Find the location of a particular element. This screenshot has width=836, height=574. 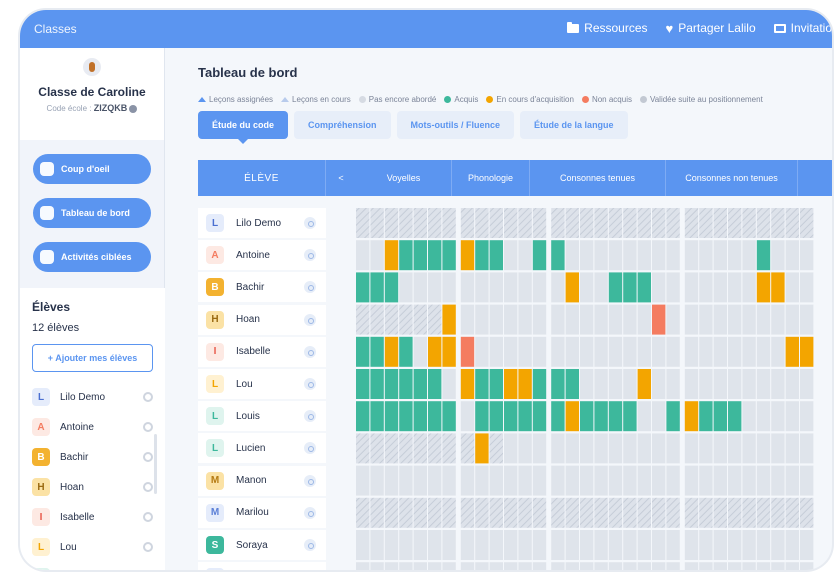

ressources-link: Ressources is located at coordinates (607, 28).